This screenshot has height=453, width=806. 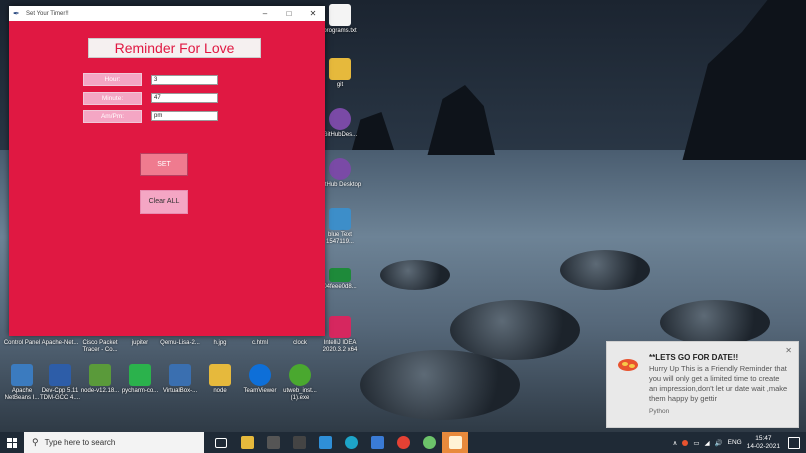 I want to click on language-indicator: ENG, so click(x=735, y=442).